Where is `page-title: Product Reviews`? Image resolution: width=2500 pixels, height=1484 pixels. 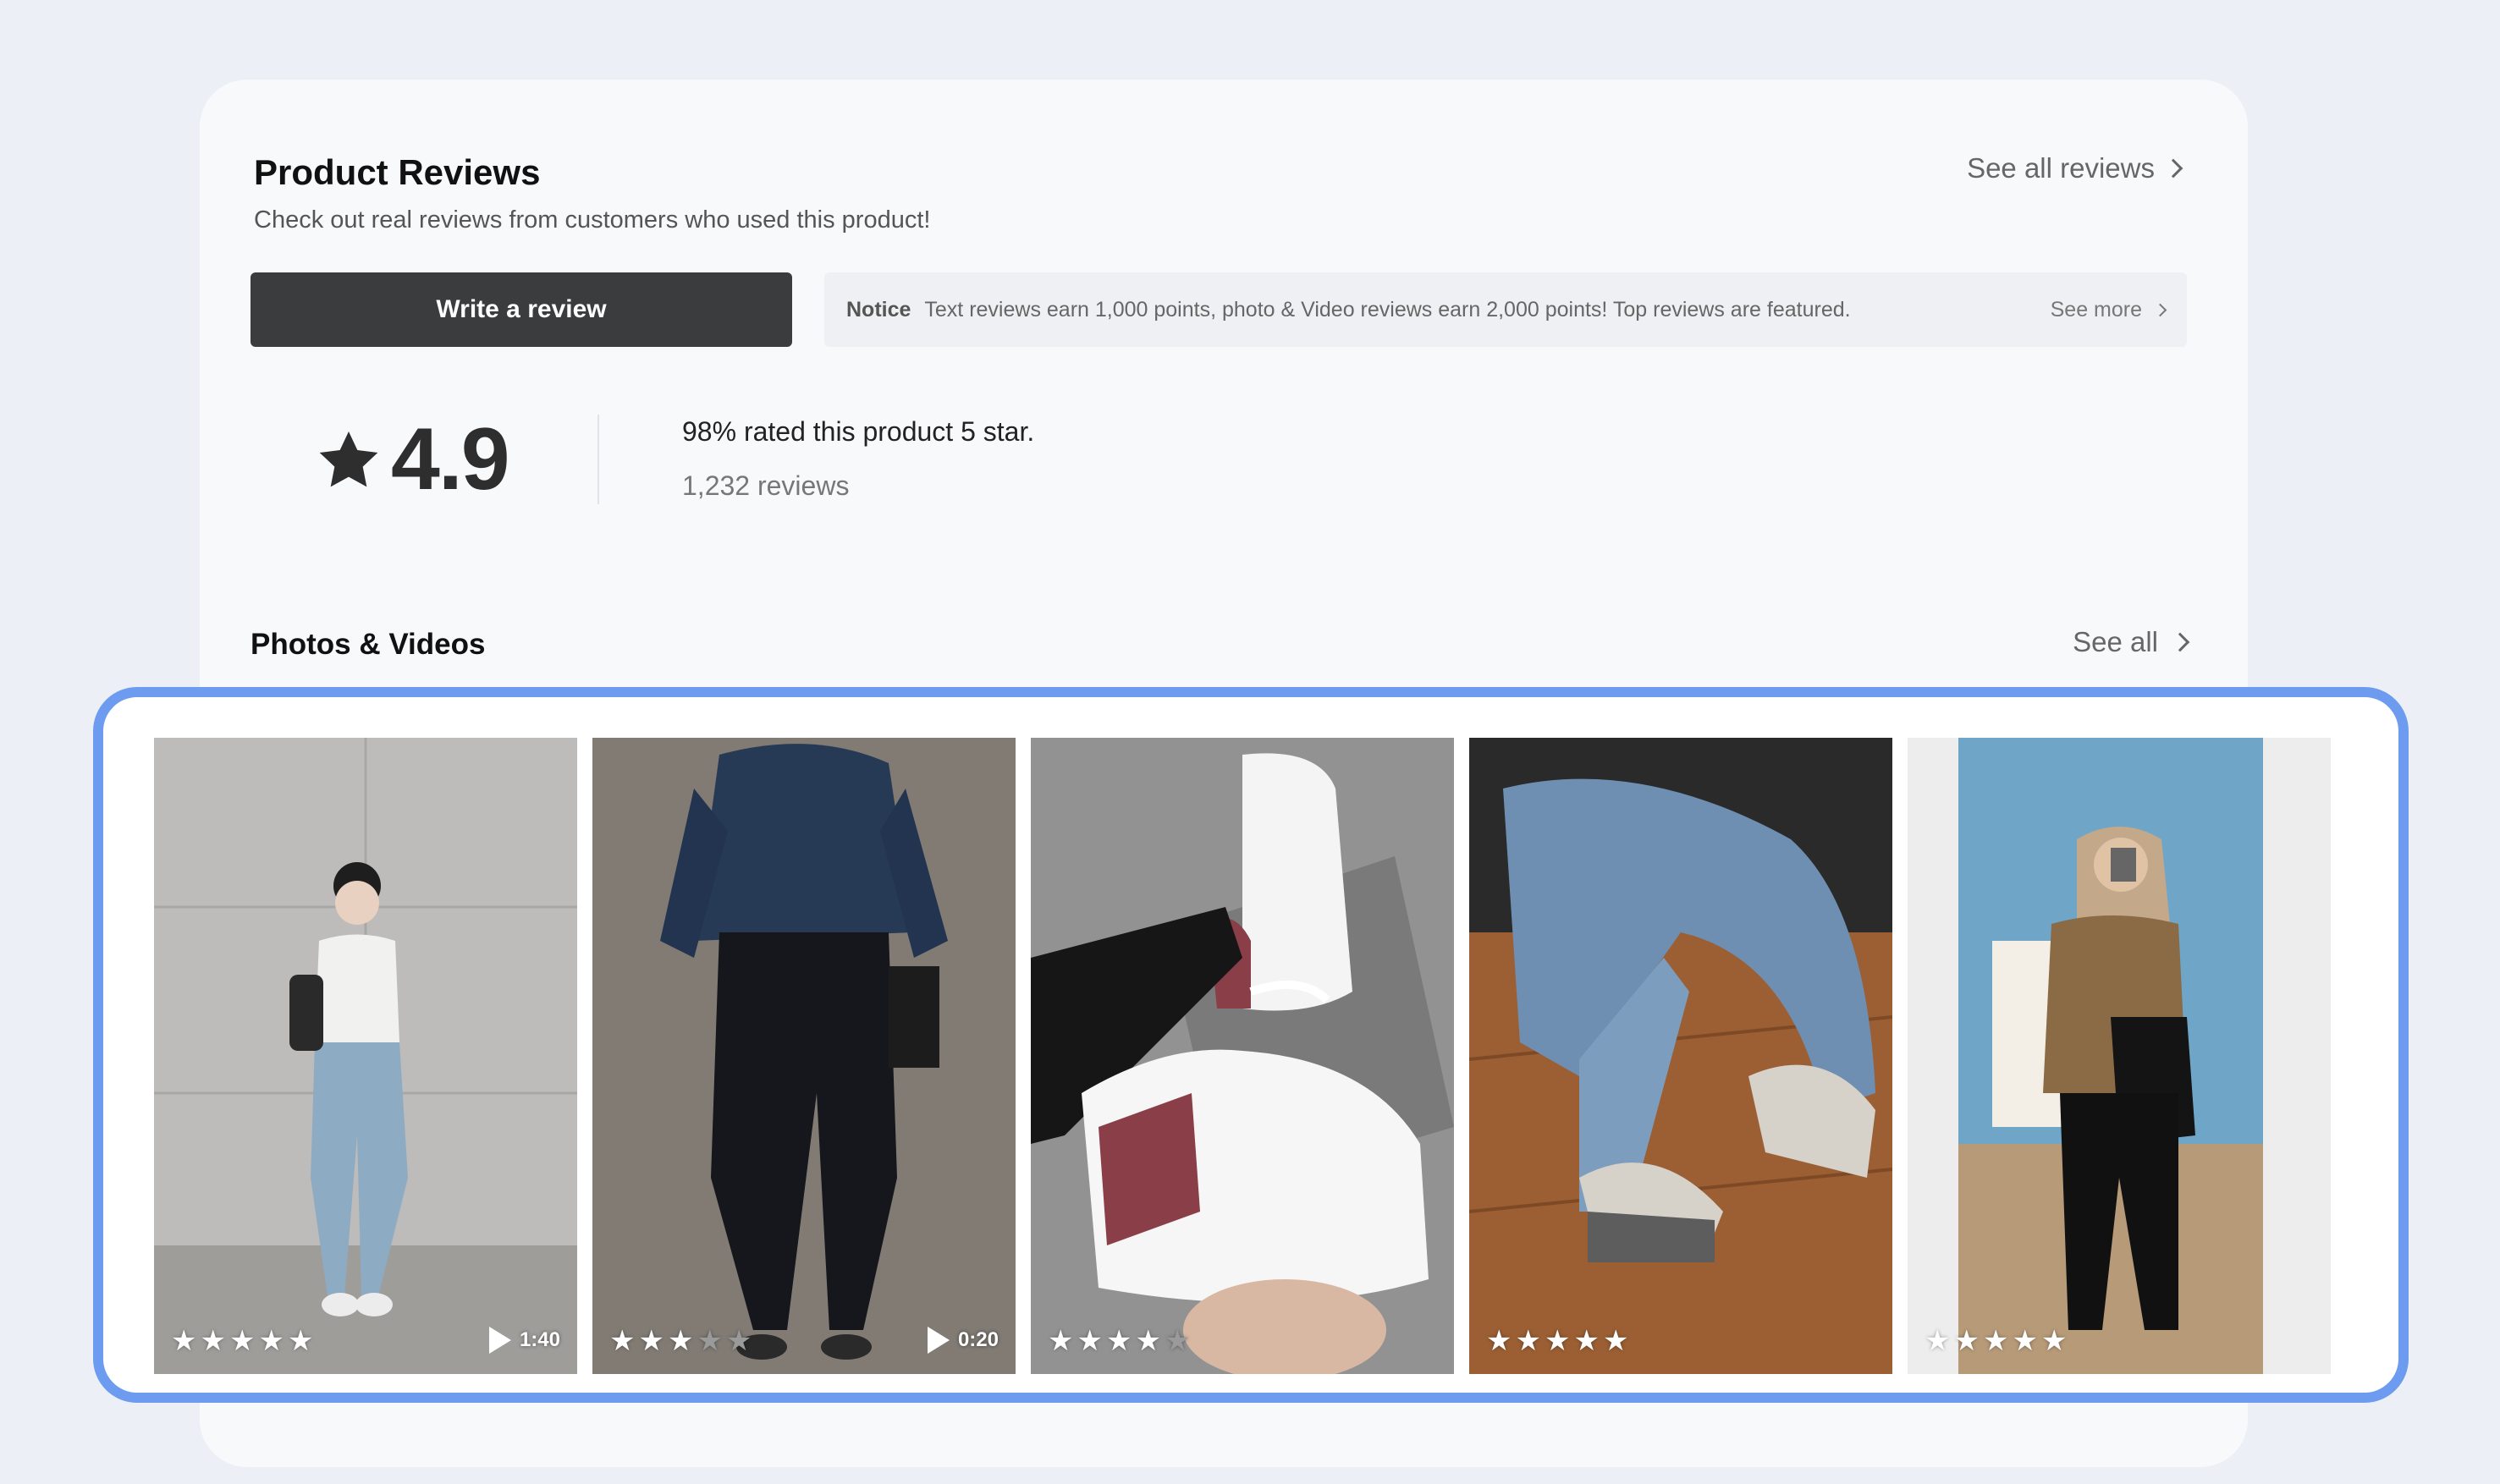
page-title: Product Reviews is located at coordinates (397, 172).